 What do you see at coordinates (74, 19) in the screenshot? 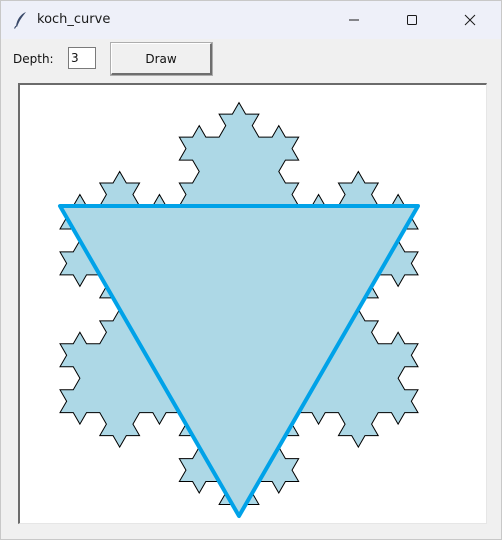
I see `window-title: koch_curve` at bounding box center [74, 19].